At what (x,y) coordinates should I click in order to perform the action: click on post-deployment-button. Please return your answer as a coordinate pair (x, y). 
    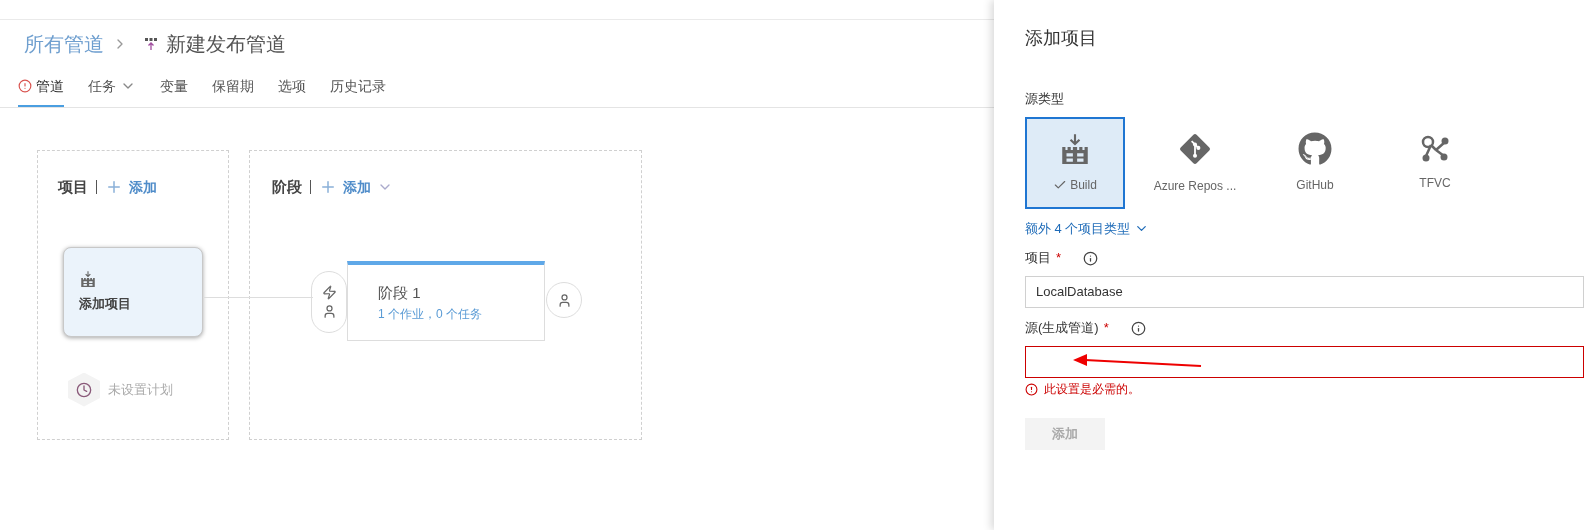
    Looking at the image, I should click on (564, 300).